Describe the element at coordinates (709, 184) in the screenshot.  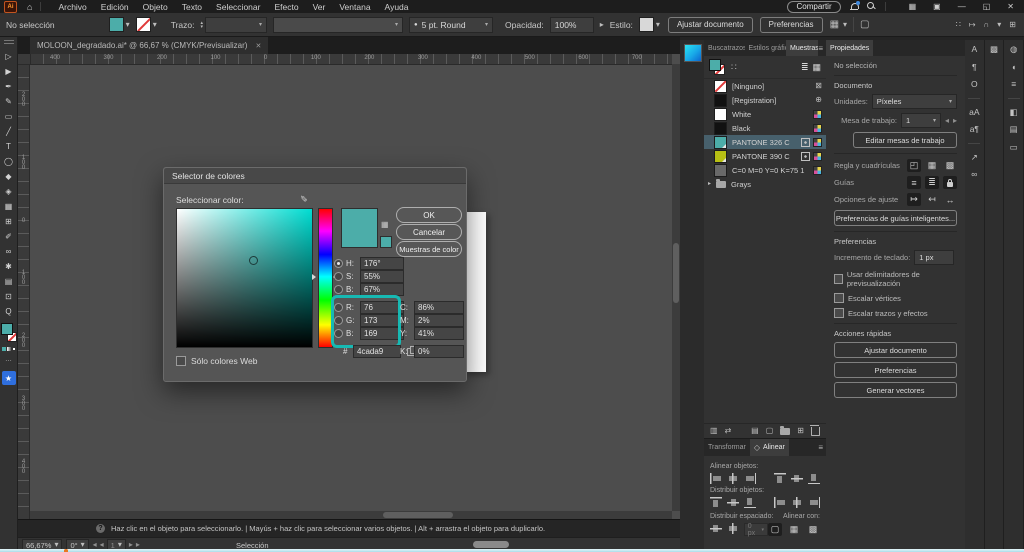
I see `expander-icon: ▸` at that location.